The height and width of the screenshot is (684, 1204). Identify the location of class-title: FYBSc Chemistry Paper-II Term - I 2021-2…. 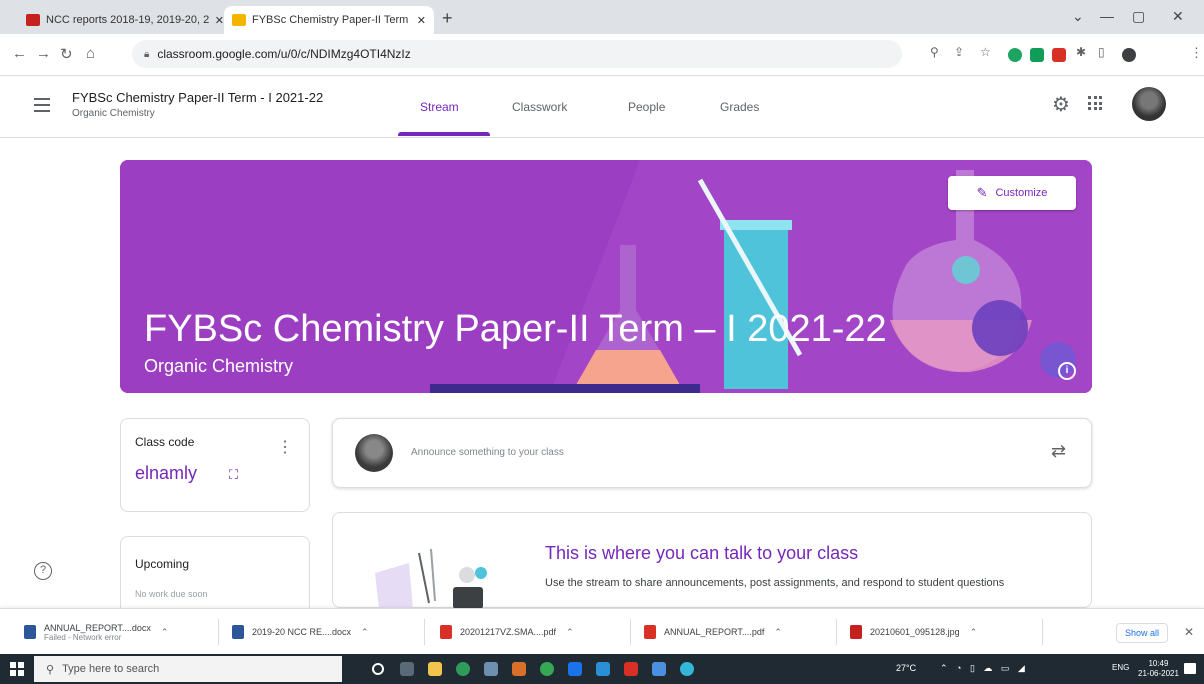
(197, 97).